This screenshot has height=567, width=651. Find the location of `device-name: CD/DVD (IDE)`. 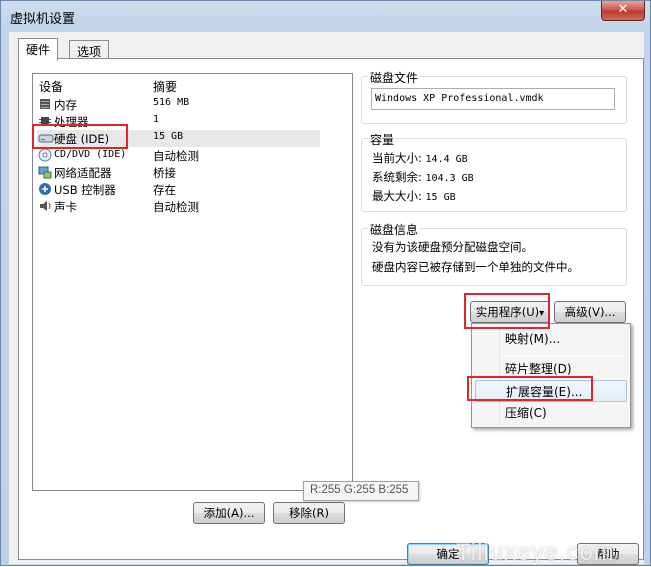

device-name: CD/DVD (IDE) is located at coordinates (90, 154).